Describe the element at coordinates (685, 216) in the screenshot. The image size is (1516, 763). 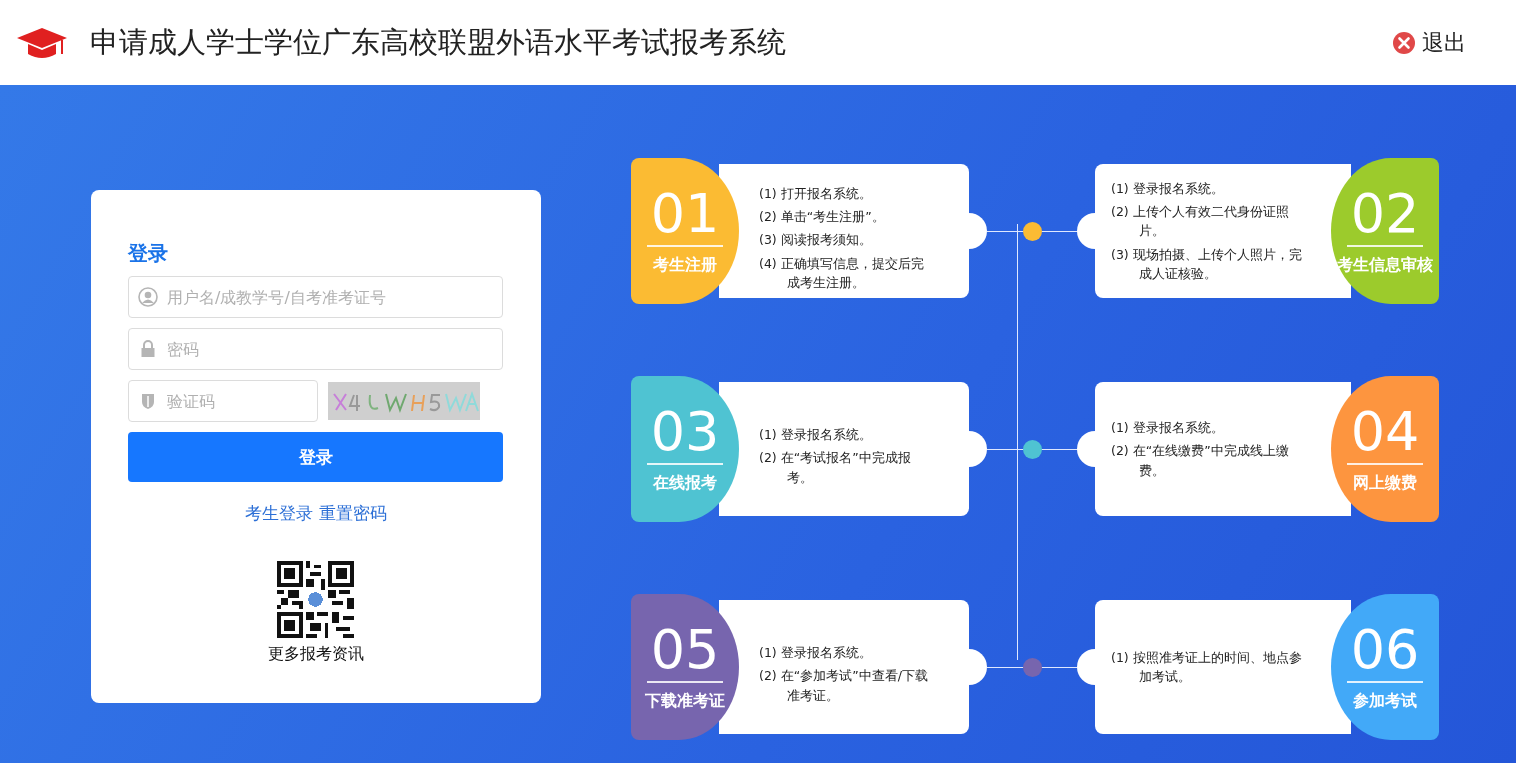
I see `step-number: 01` at that location.